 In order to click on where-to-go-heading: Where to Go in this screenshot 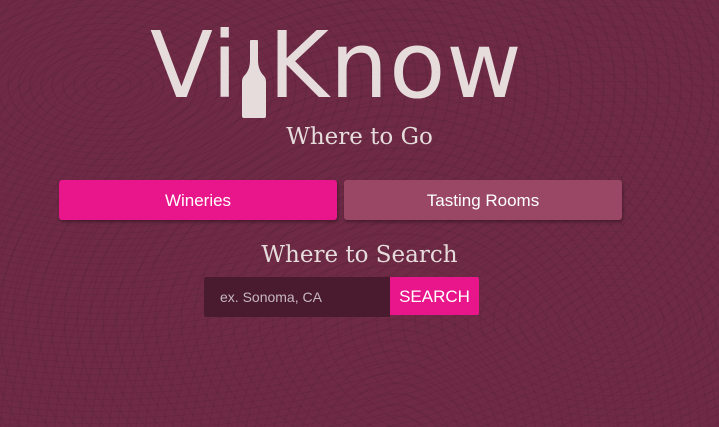, I will do `click(359, 137)`.